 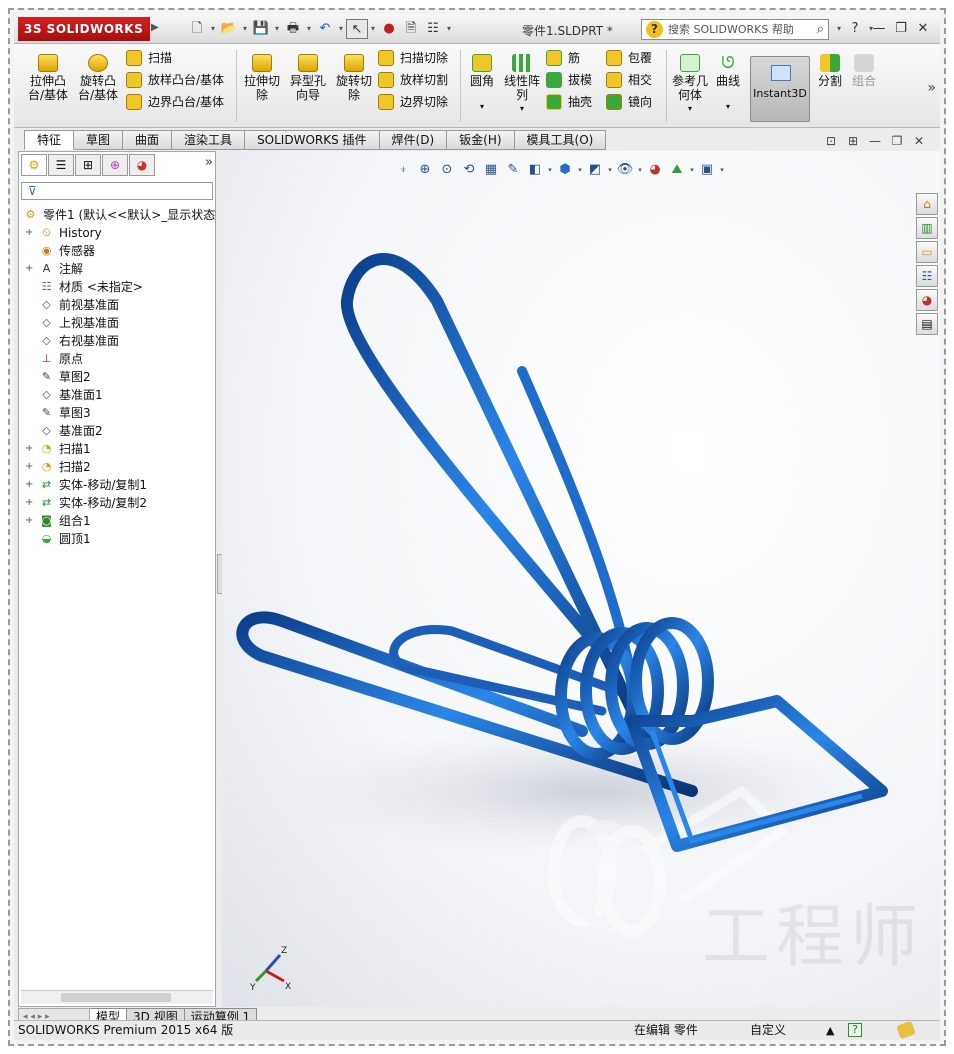 What do you see at coordinates (927, 228) in the screenshot?
I see `design-library-icon: ▥` at bounding box center [927, 228].